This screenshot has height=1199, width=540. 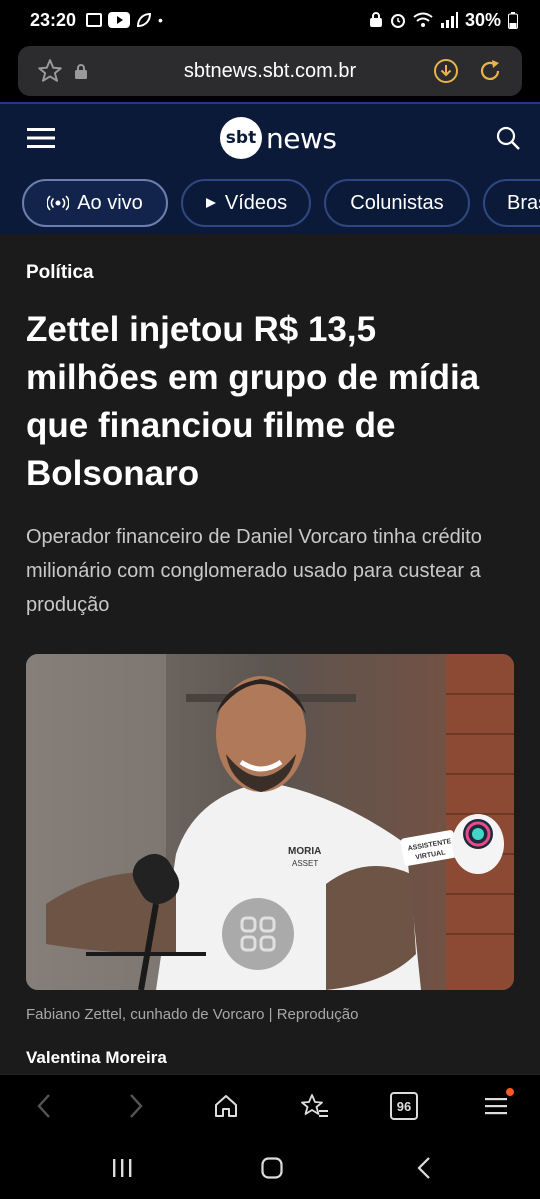 What do you see at coordinates (375, 19) in the screenshot?
I see `lock-shield-icon` at bounding box center [375, 19].